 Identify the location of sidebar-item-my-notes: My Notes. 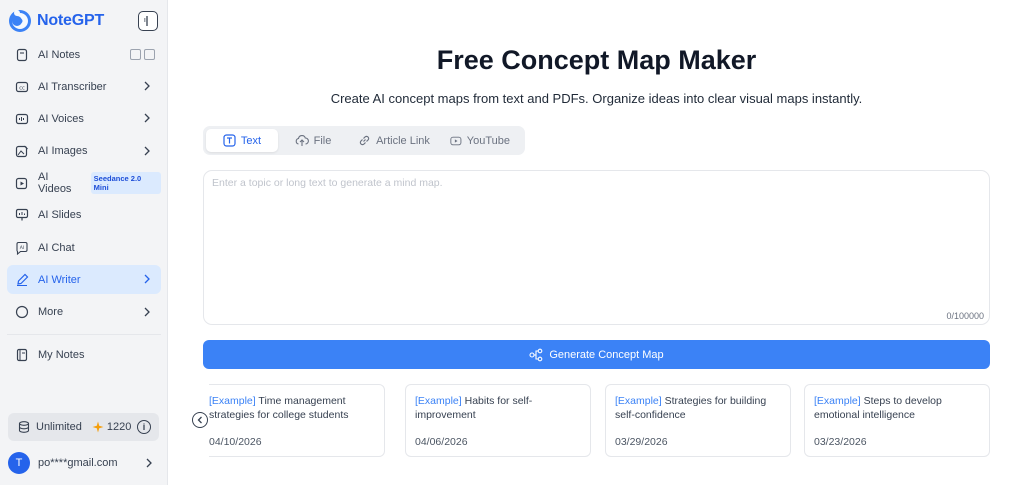
(84, 354).